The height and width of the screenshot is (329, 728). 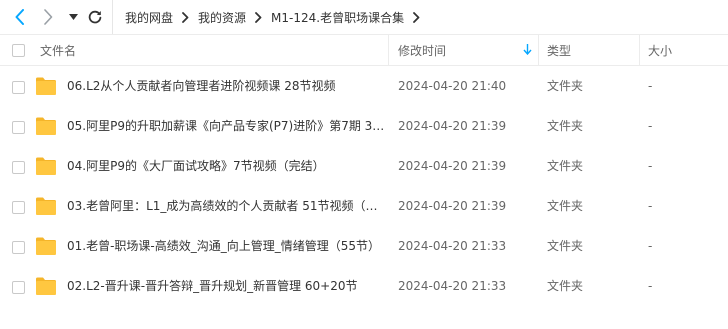 What do you see at coordinates (452, 86) in the screenshot?
I see `file-modified-time: 2024-04-20 21:40` at bounding box center [452, 86].